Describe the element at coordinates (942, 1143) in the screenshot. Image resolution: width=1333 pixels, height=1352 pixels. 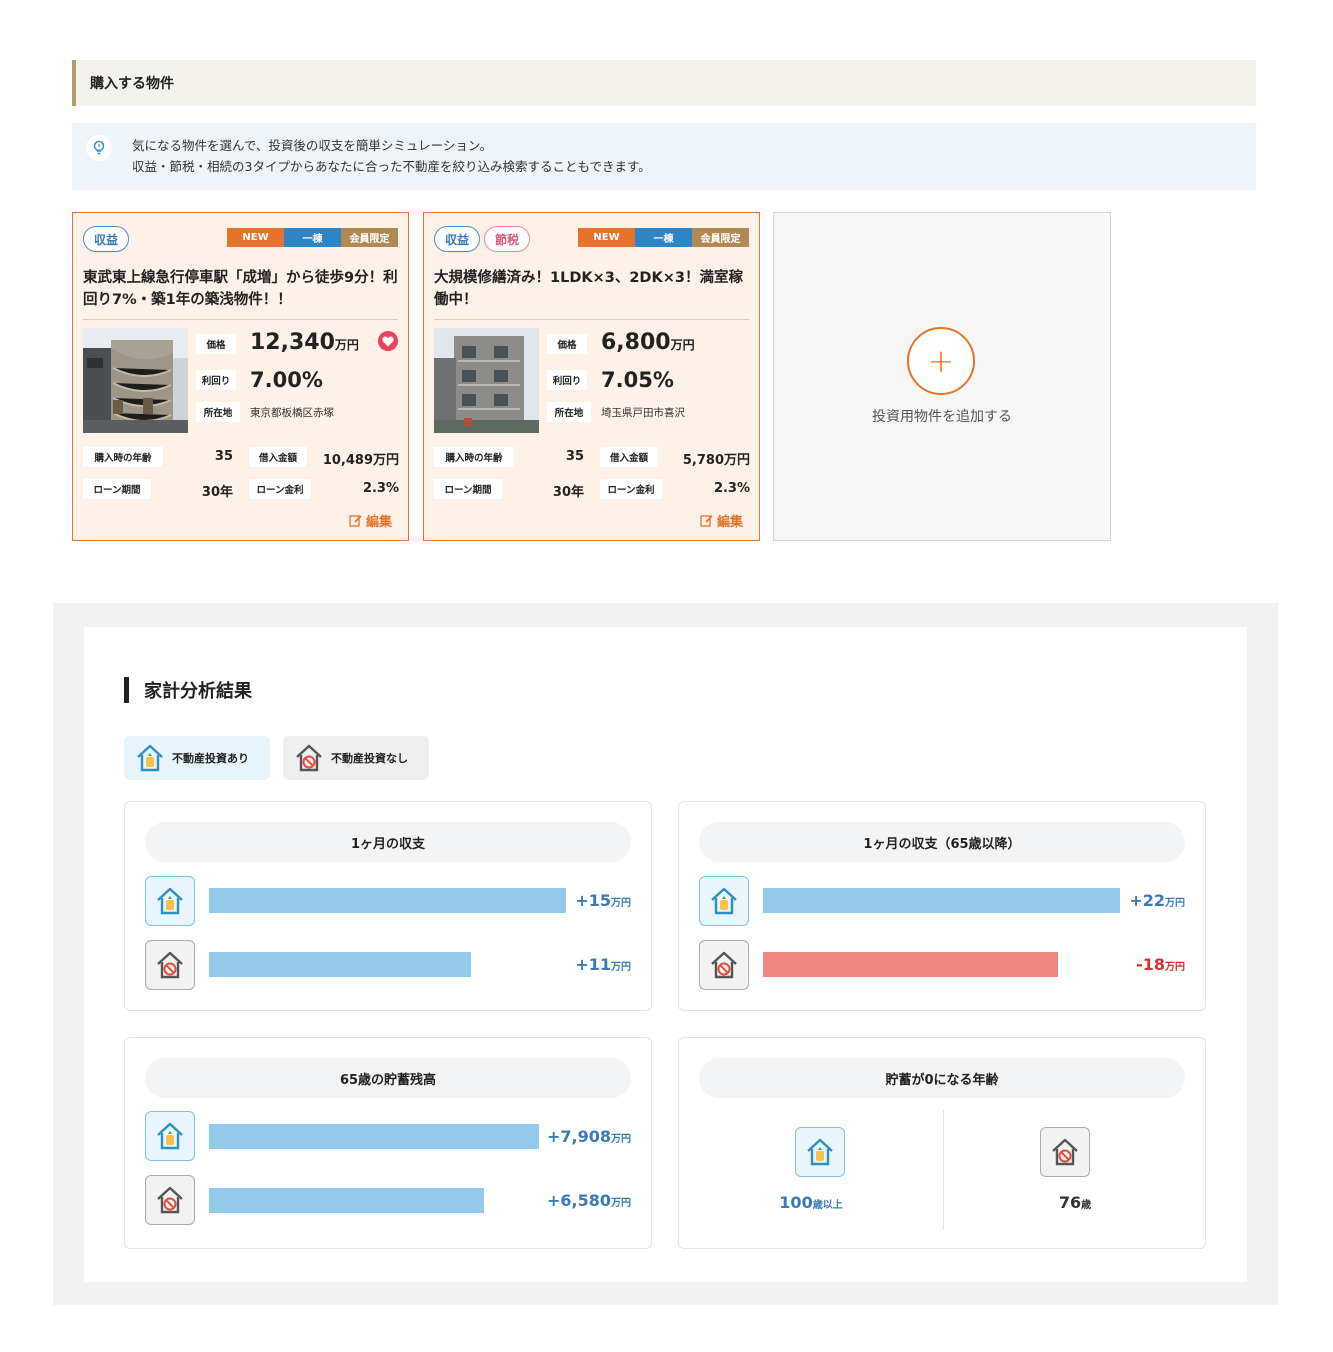
I see `zero-savings-age-panel: 貯蓄が0になる年齢 100歳以上 76歳` at that location.